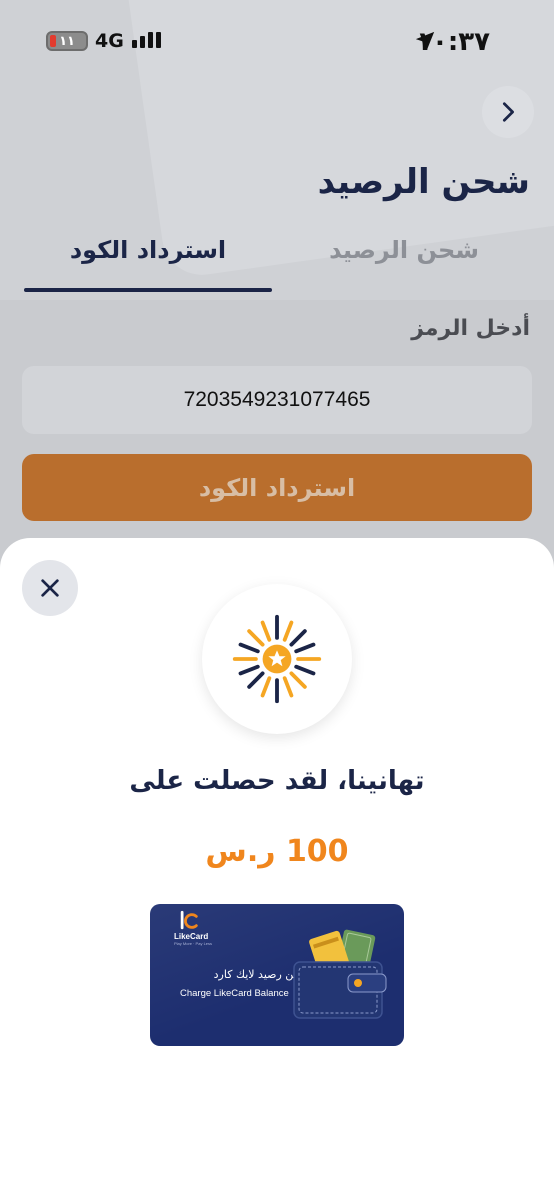 The height and width of the screenshot is (1200, 554). Describe the element at coordinates (277, 487) in the screenshot. I see `redeem-code-button: استرداد الكود` at that location.